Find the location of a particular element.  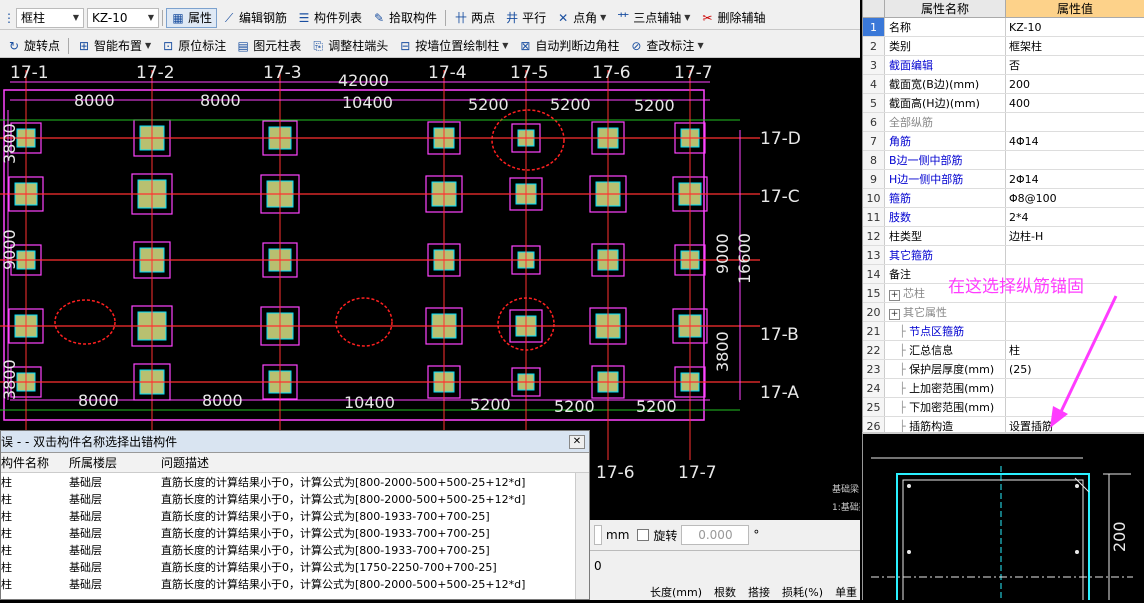

error-table-scrollbar is located at coordinates (582, 536).